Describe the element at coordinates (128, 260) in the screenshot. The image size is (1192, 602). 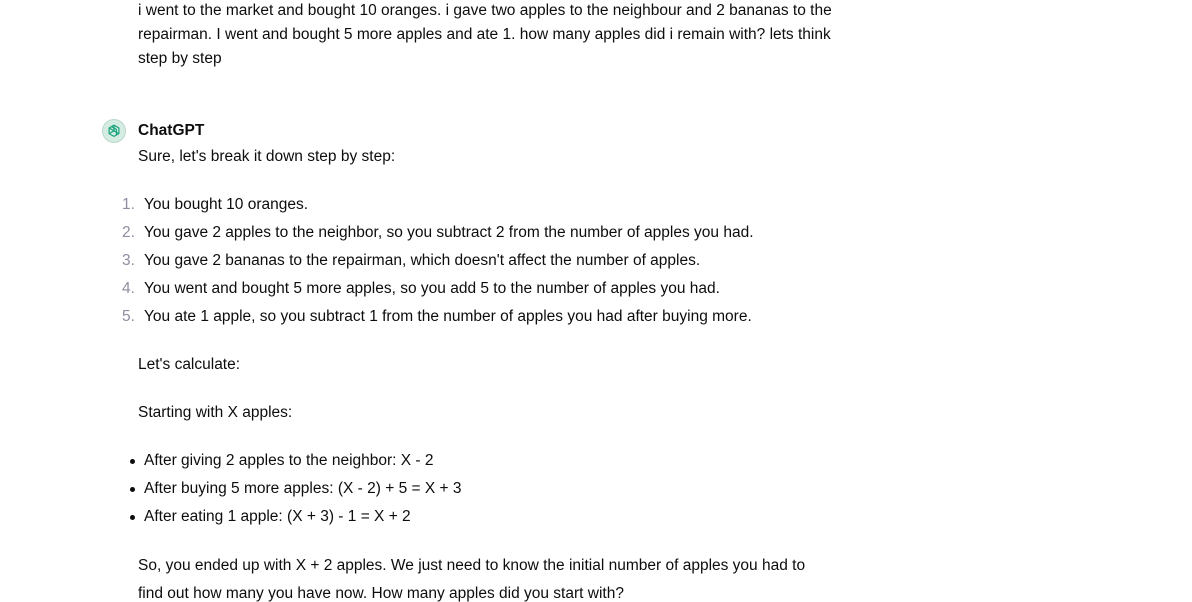
I see `list-number: 3.` at that location.